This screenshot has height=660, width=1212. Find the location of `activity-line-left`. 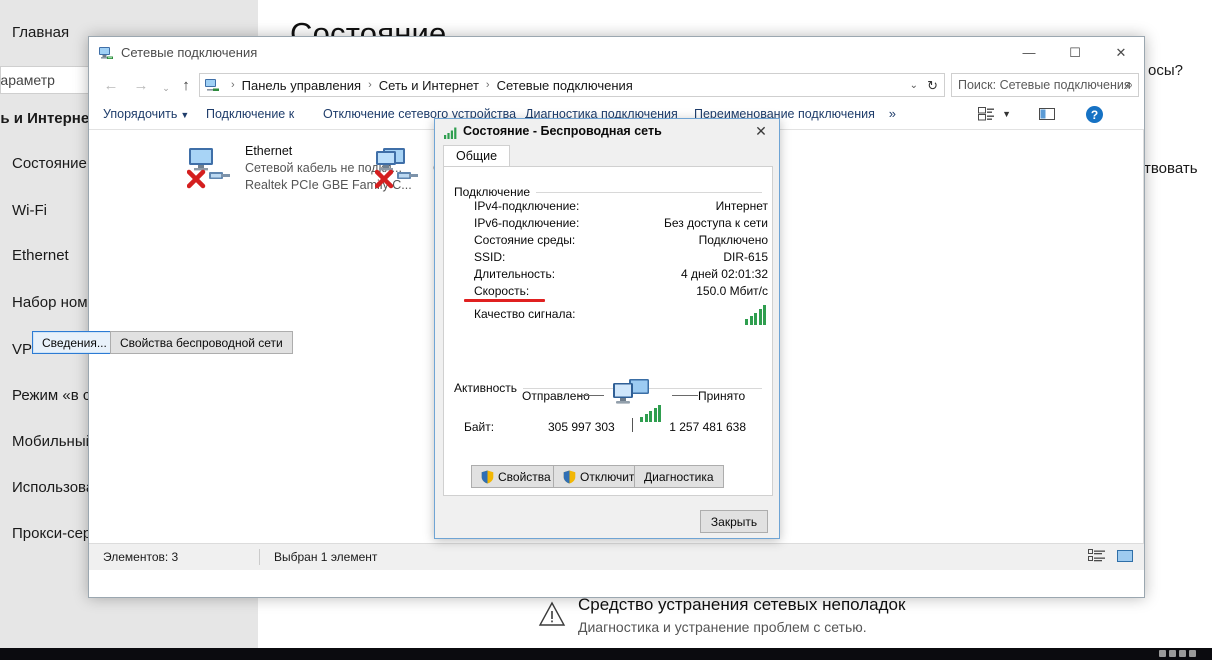

activity-line-left is located at coordinates (591, 395).